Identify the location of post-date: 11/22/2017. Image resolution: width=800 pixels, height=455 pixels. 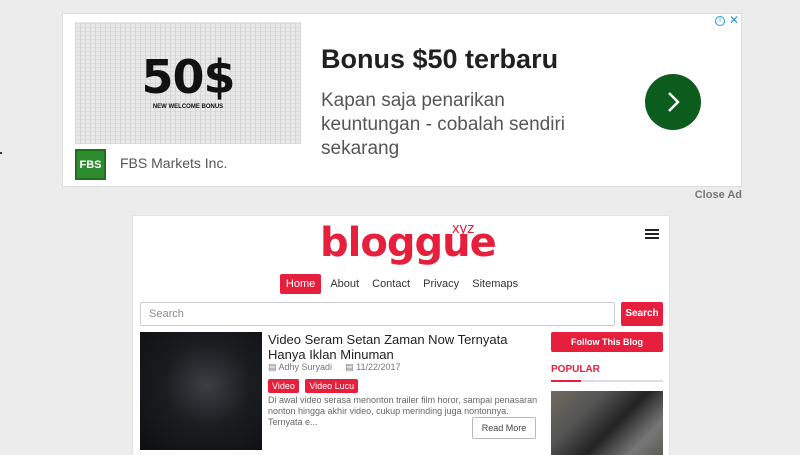
(378, 367).